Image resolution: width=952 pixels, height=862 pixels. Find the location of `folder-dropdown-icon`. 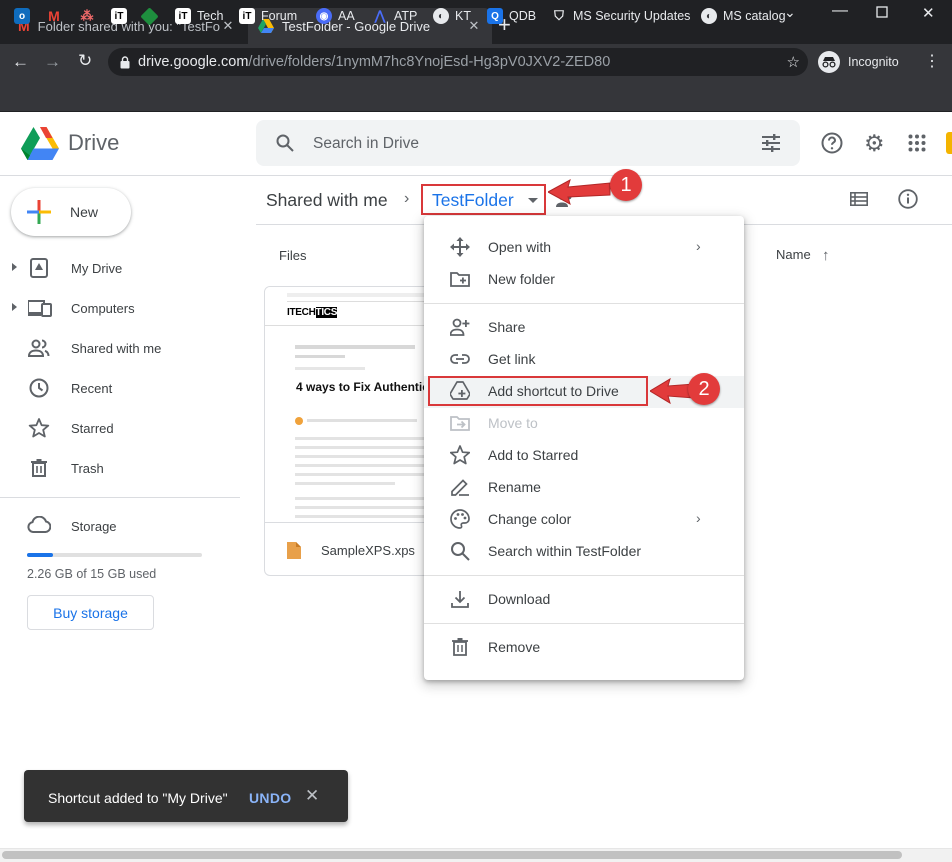

folder-dropdown-icon is located at coordinates (533, 200).